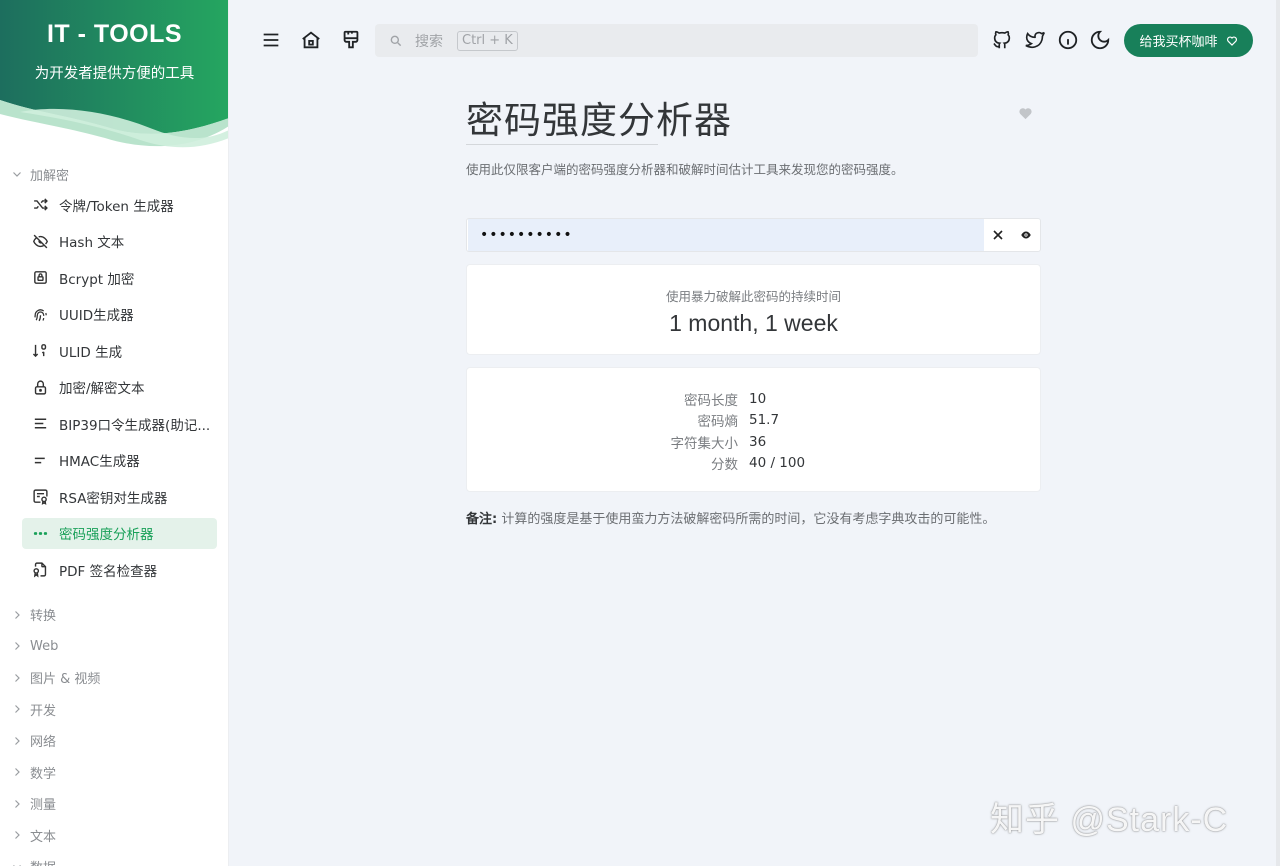 The image size is (1280, 866). I want to click on password-stats-card: 密码长度 10 密码熵 51.7 字符集大小 36 分数 40 / 100, so click(753, 429).